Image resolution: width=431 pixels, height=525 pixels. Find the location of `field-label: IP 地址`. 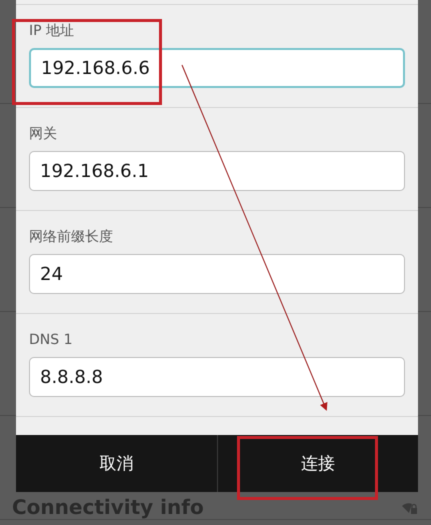

field-label: IP 地址 is located at coordinates (52, 31).